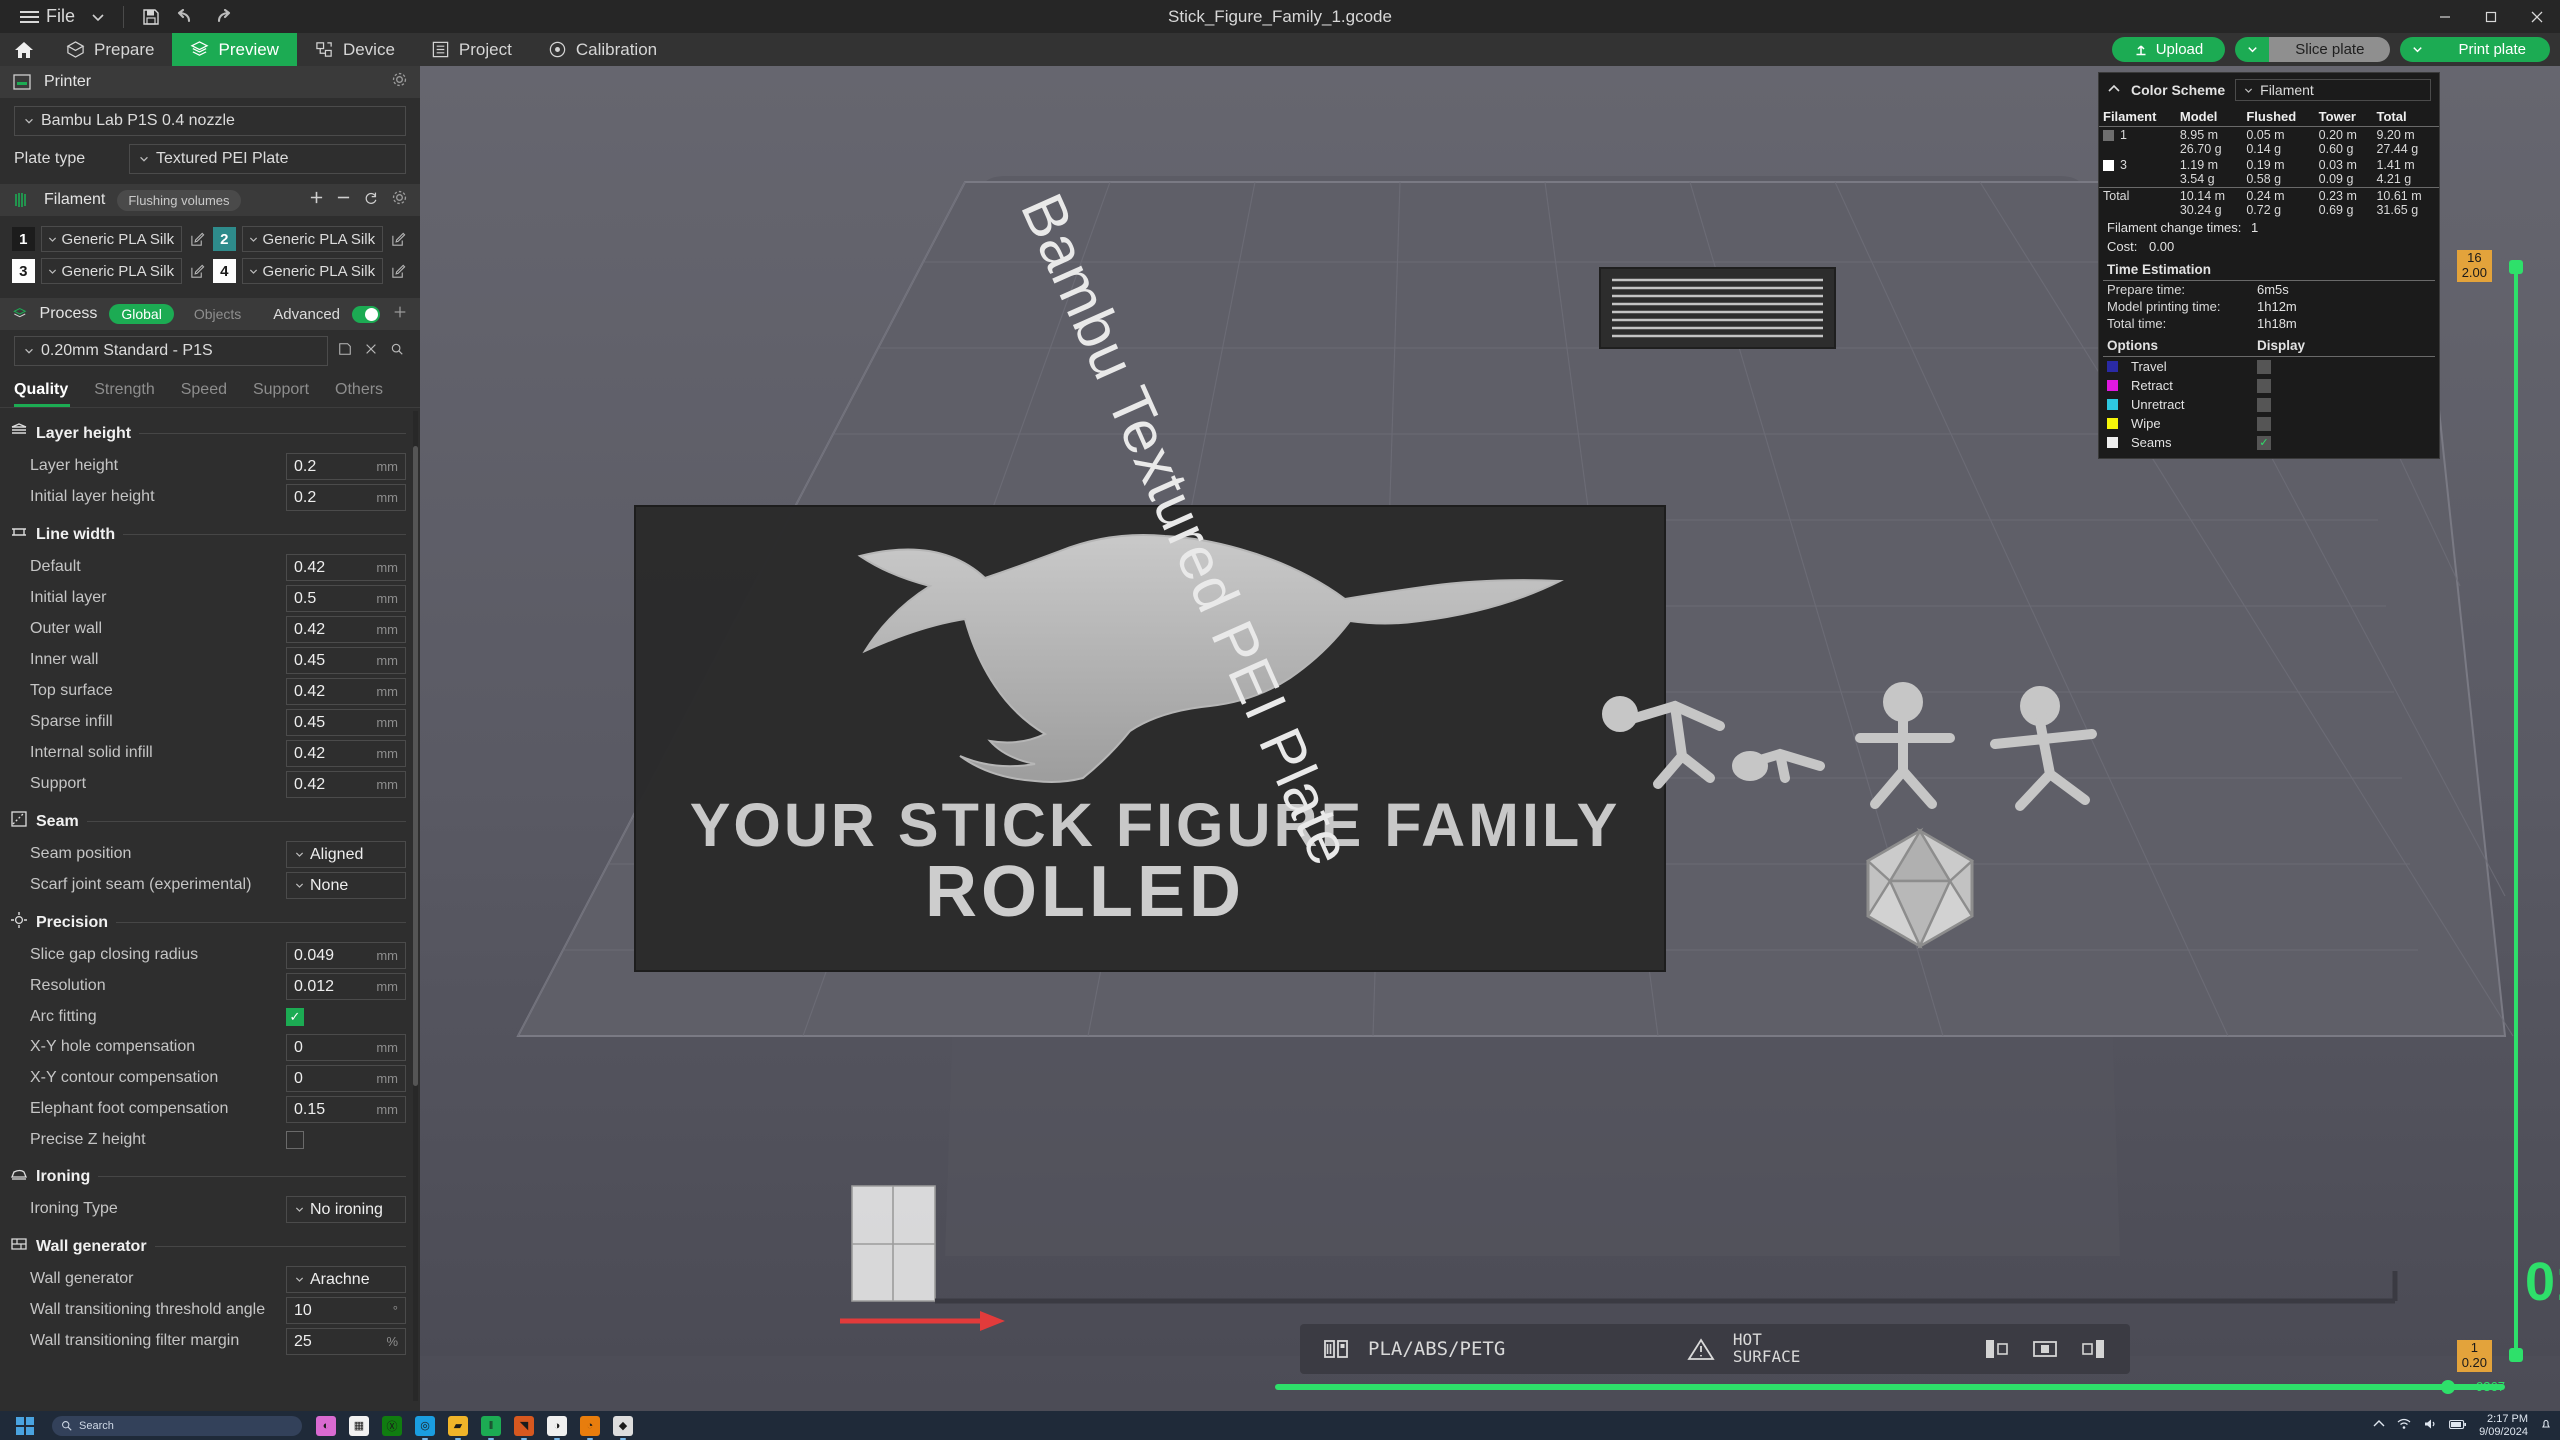 The height and width of the screenshot is (1440, 2560). What do you see at coordinates (197, 271) in the screenshot?
I see `filament-slot-3-edit-icon` at bounding box center [197, 271].